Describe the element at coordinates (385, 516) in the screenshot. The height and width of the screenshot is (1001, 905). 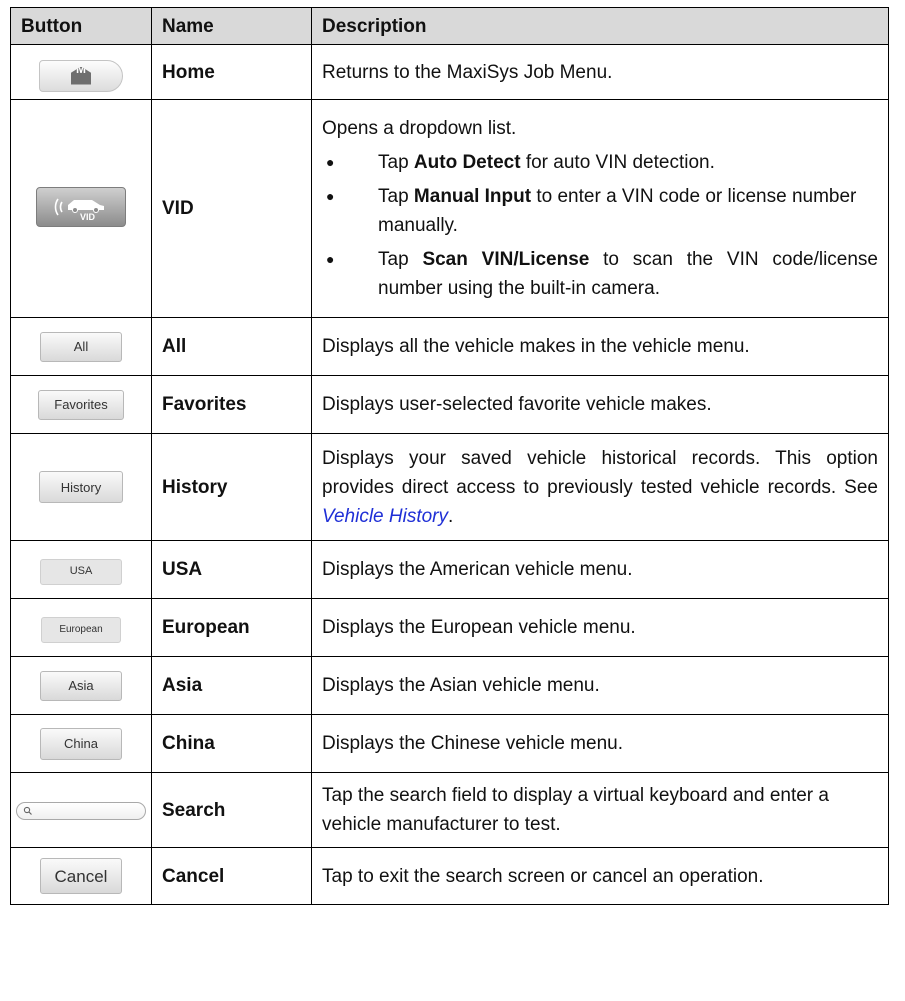
I see `vehicle-history-link: Vehicle History` at that location.